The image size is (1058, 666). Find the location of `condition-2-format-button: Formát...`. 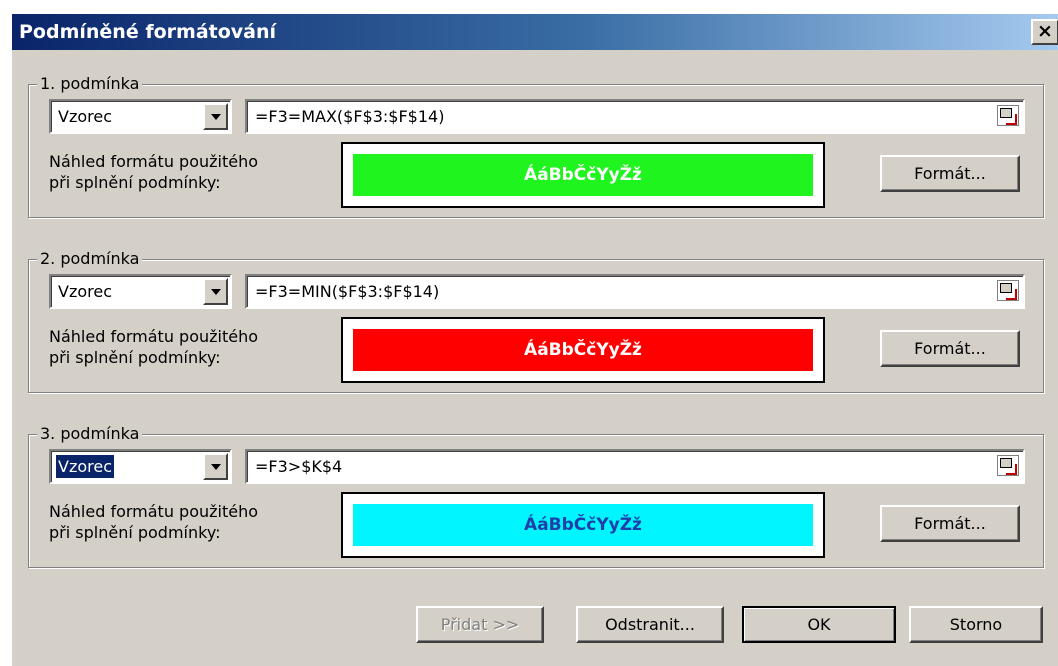

condition-2-format-button: Formát... is located at coordinates (950, 348).